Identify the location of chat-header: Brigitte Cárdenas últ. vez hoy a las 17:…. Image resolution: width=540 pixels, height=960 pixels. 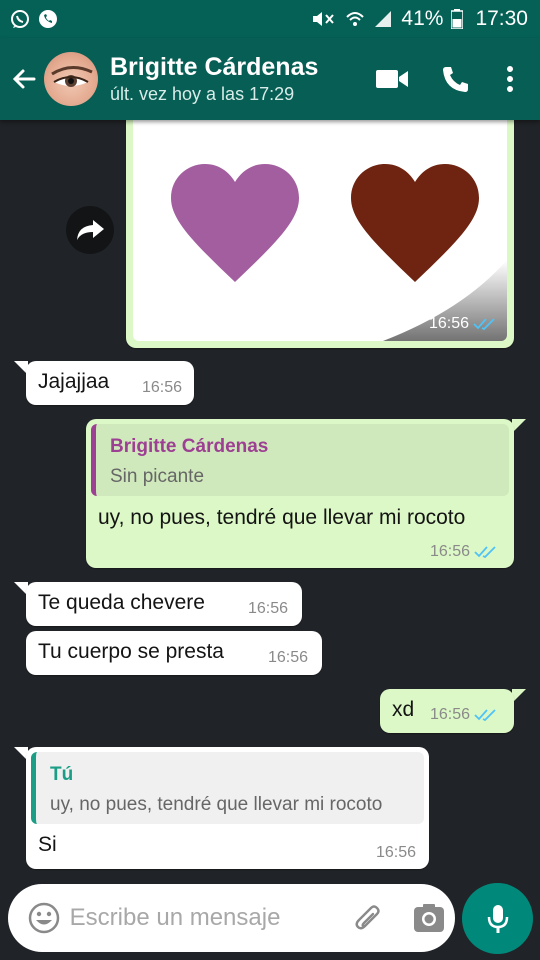
(270, 79).